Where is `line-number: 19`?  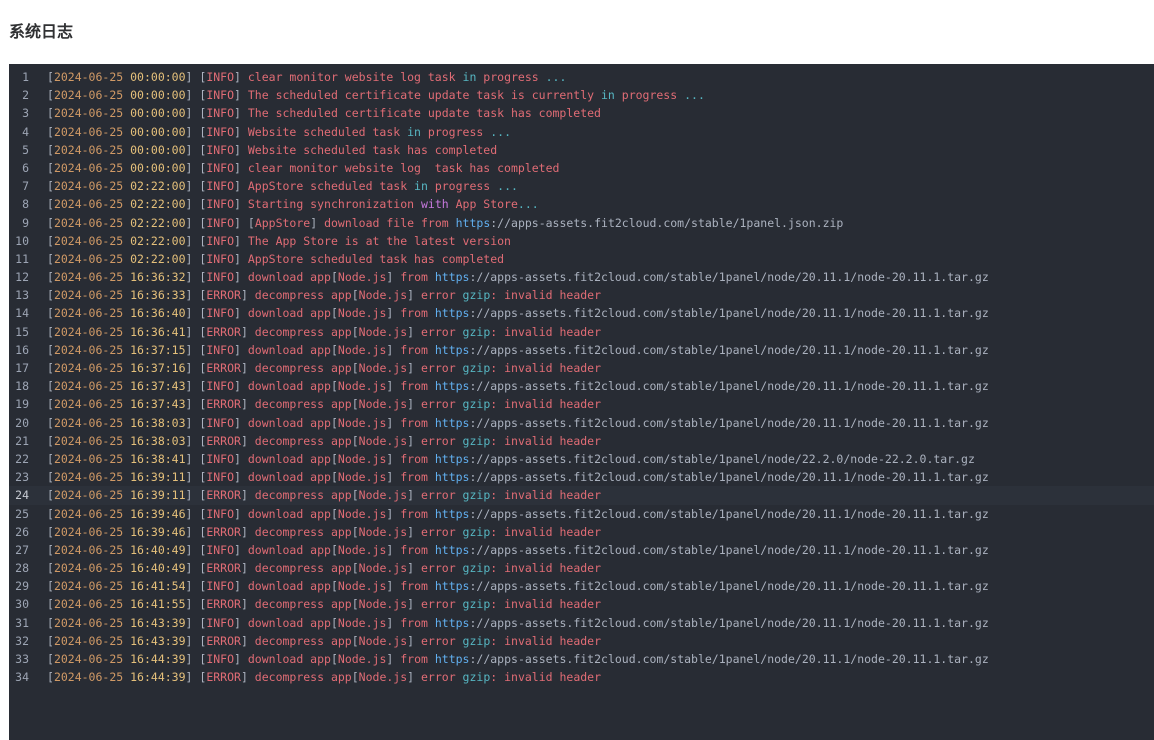 line-number: 19 is located at coordinates (22, 404).